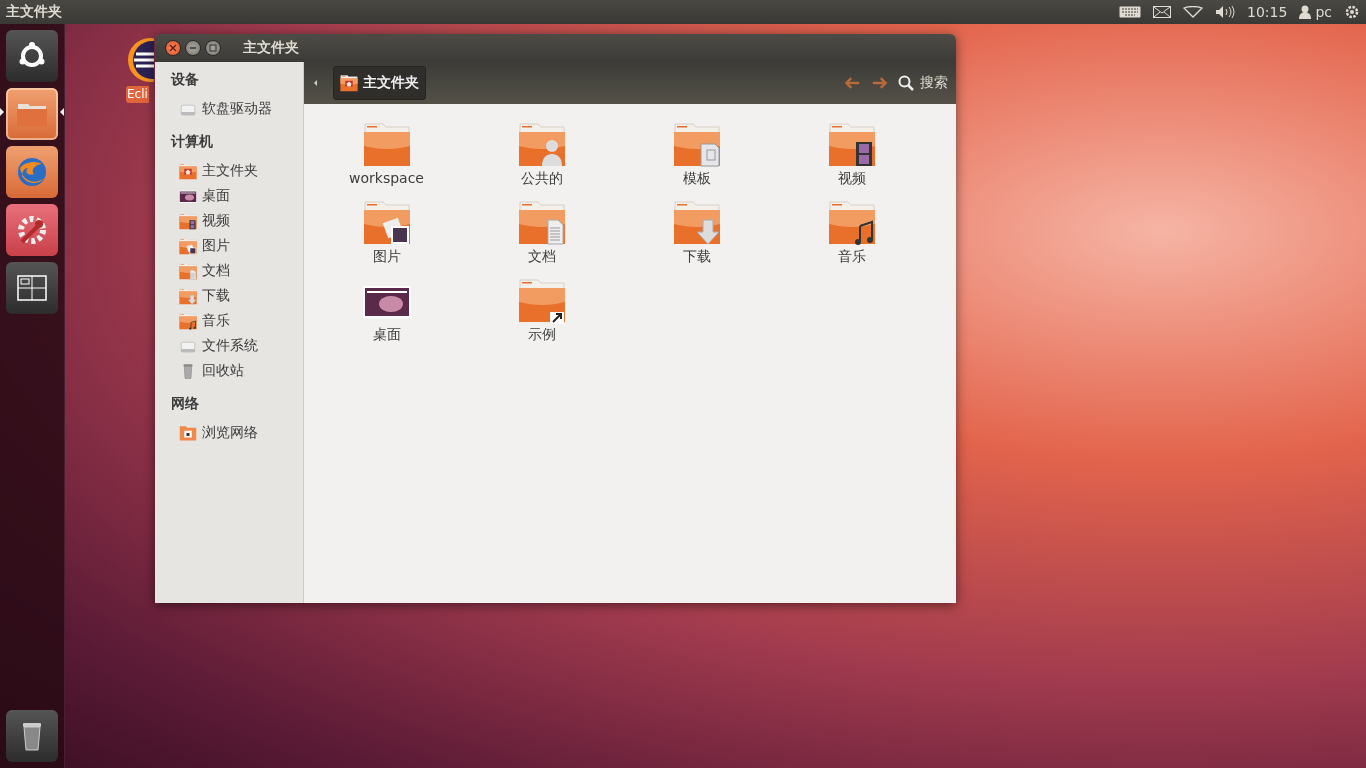  What do you see at coordinates (229, 170) in the screenshot?
I see `sidebar-item: 主文件夹` at bounding box center [229, 170].